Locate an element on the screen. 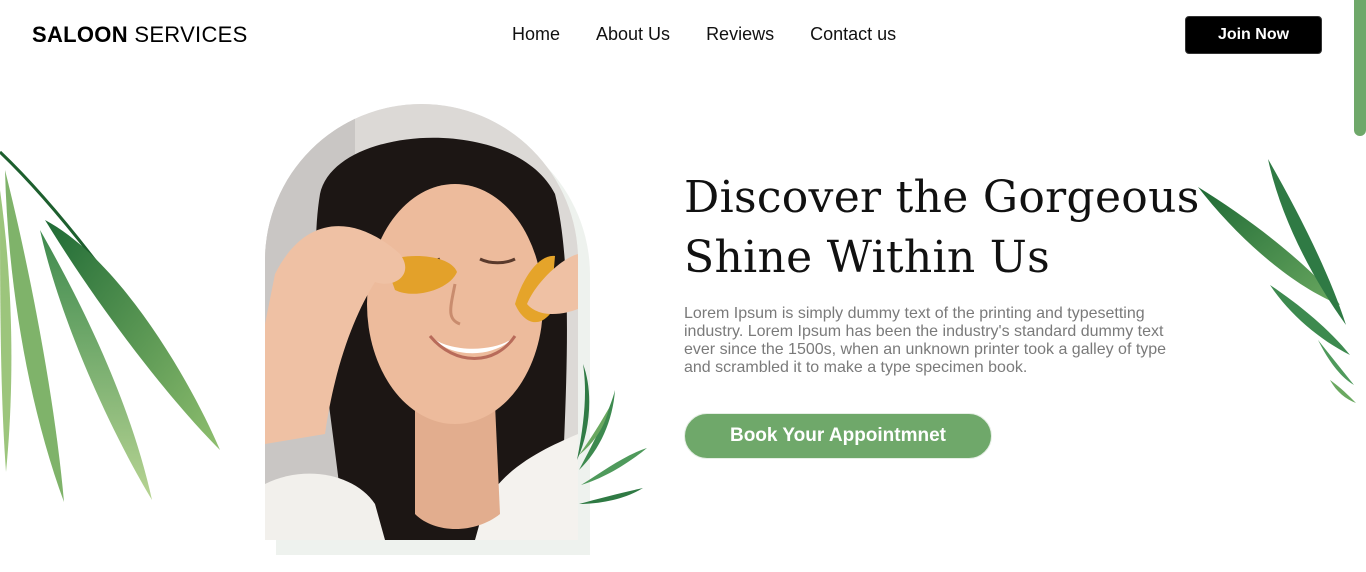 Image resolution: width=1366 pixels, height=572 pixels. hero-title-line1: Discover the Gorgeous is located at coordinates (942, 197).